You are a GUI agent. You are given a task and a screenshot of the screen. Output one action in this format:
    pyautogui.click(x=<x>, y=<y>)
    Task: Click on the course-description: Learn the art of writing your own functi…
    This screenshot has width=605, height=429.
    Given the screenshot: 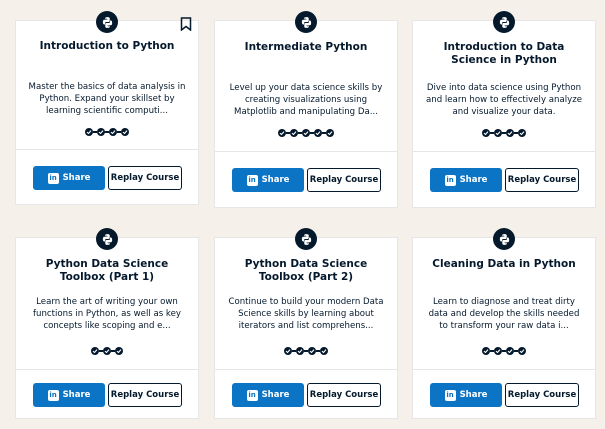 What is the action you would take?
    pyautogui.click(x=107, y=314)
    